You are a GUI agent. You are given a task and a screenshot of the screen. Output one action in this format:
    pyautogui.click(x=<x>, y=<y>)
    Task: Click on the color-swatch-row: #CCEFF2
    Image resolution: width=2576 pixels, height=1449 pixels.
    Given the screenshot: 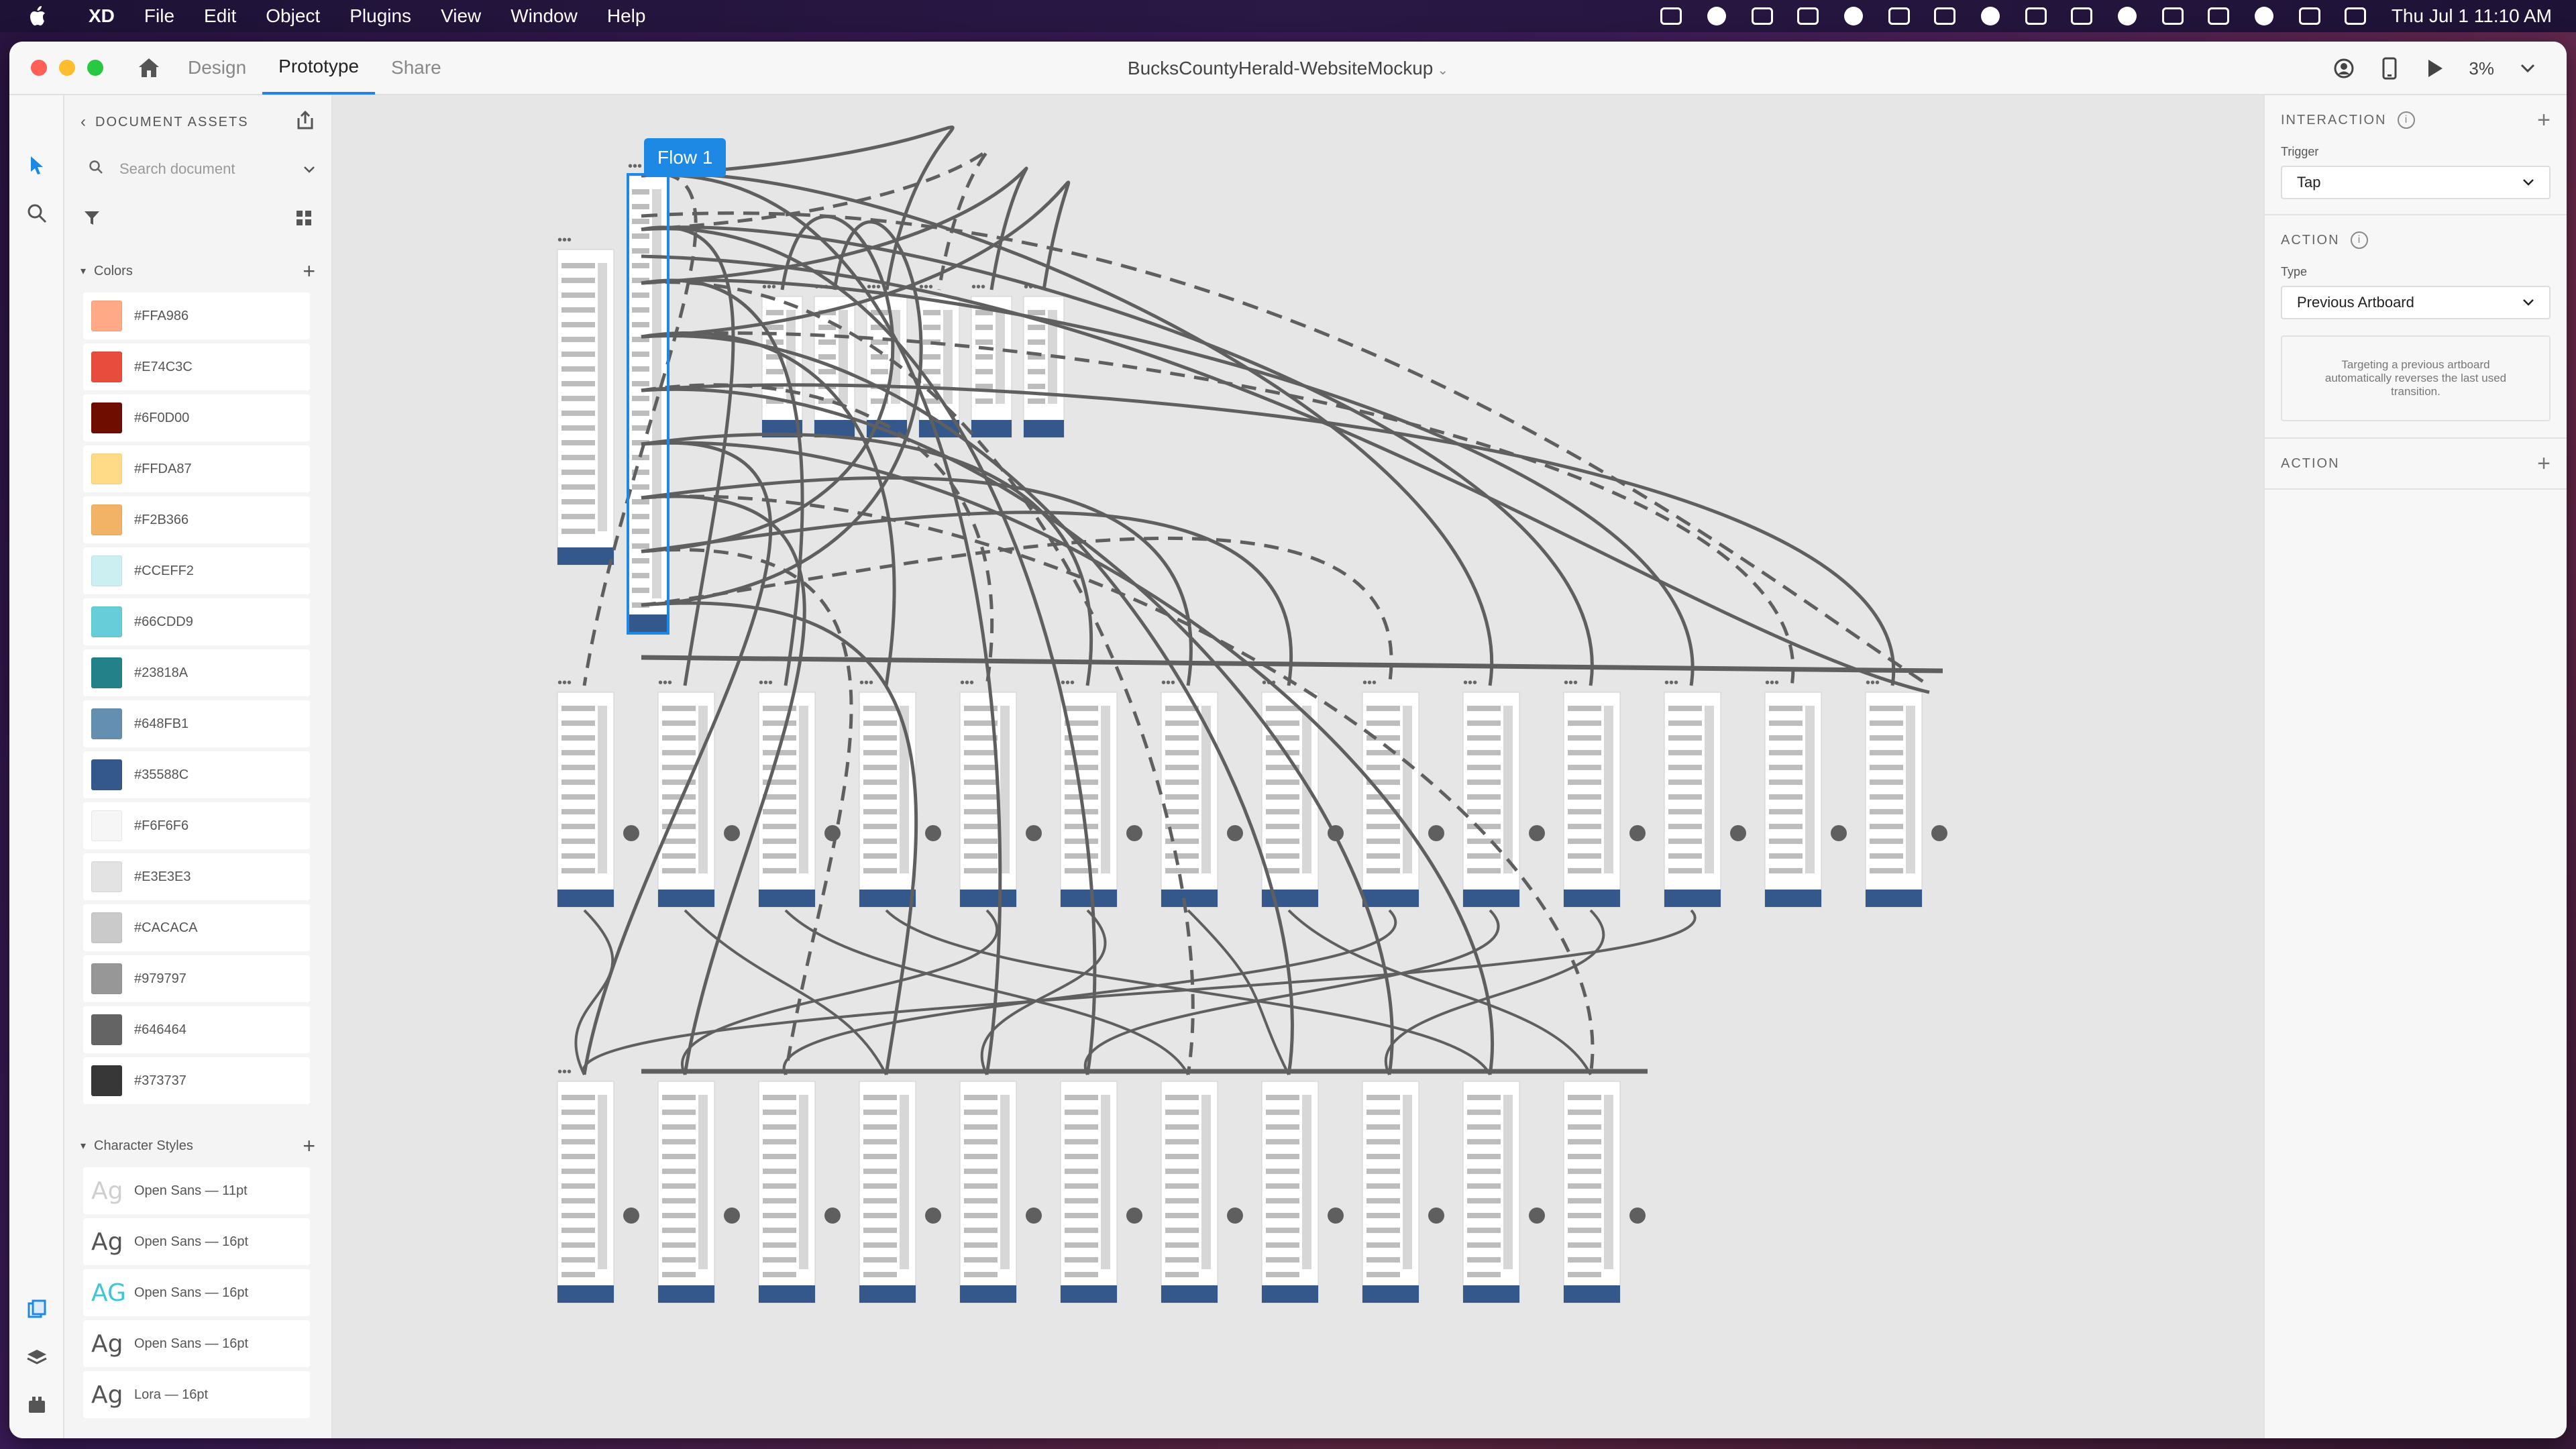 What is the action you would take?
    pyautogui.click(x=196, y=570)
    